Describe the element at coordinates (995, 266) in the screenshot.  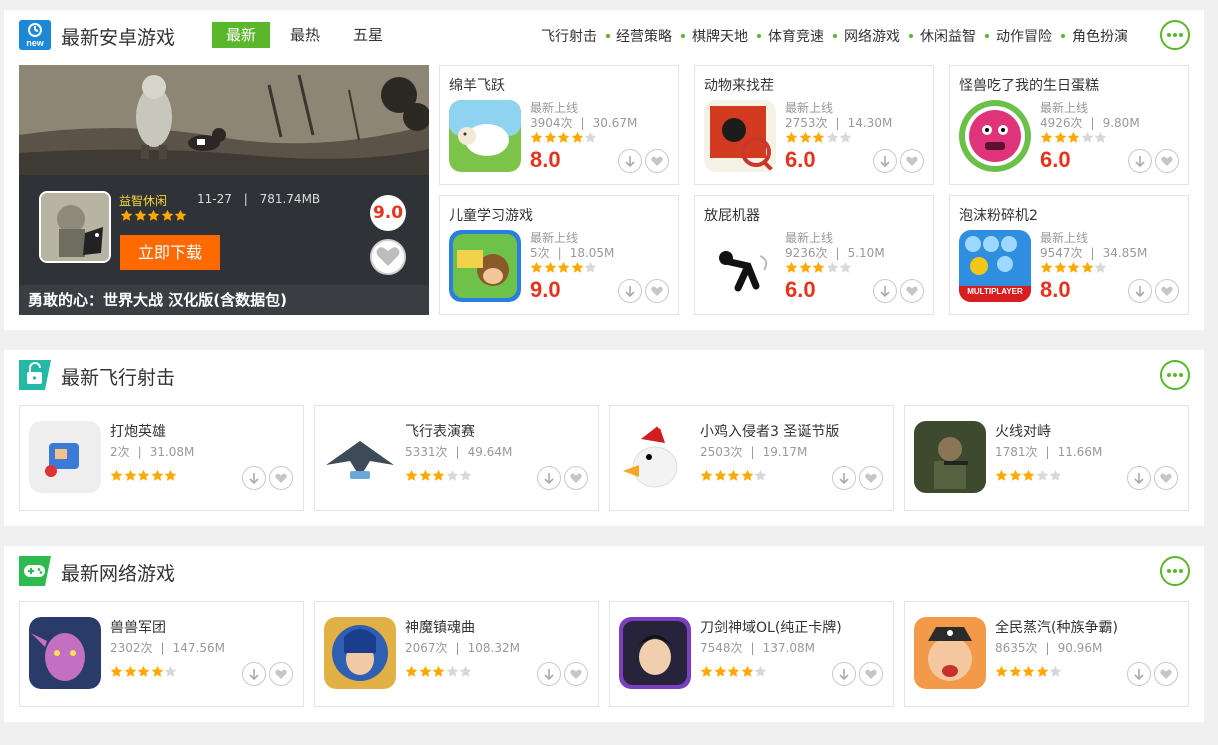
I see `bubbles-icon: MULTIPLAYER` at that location.